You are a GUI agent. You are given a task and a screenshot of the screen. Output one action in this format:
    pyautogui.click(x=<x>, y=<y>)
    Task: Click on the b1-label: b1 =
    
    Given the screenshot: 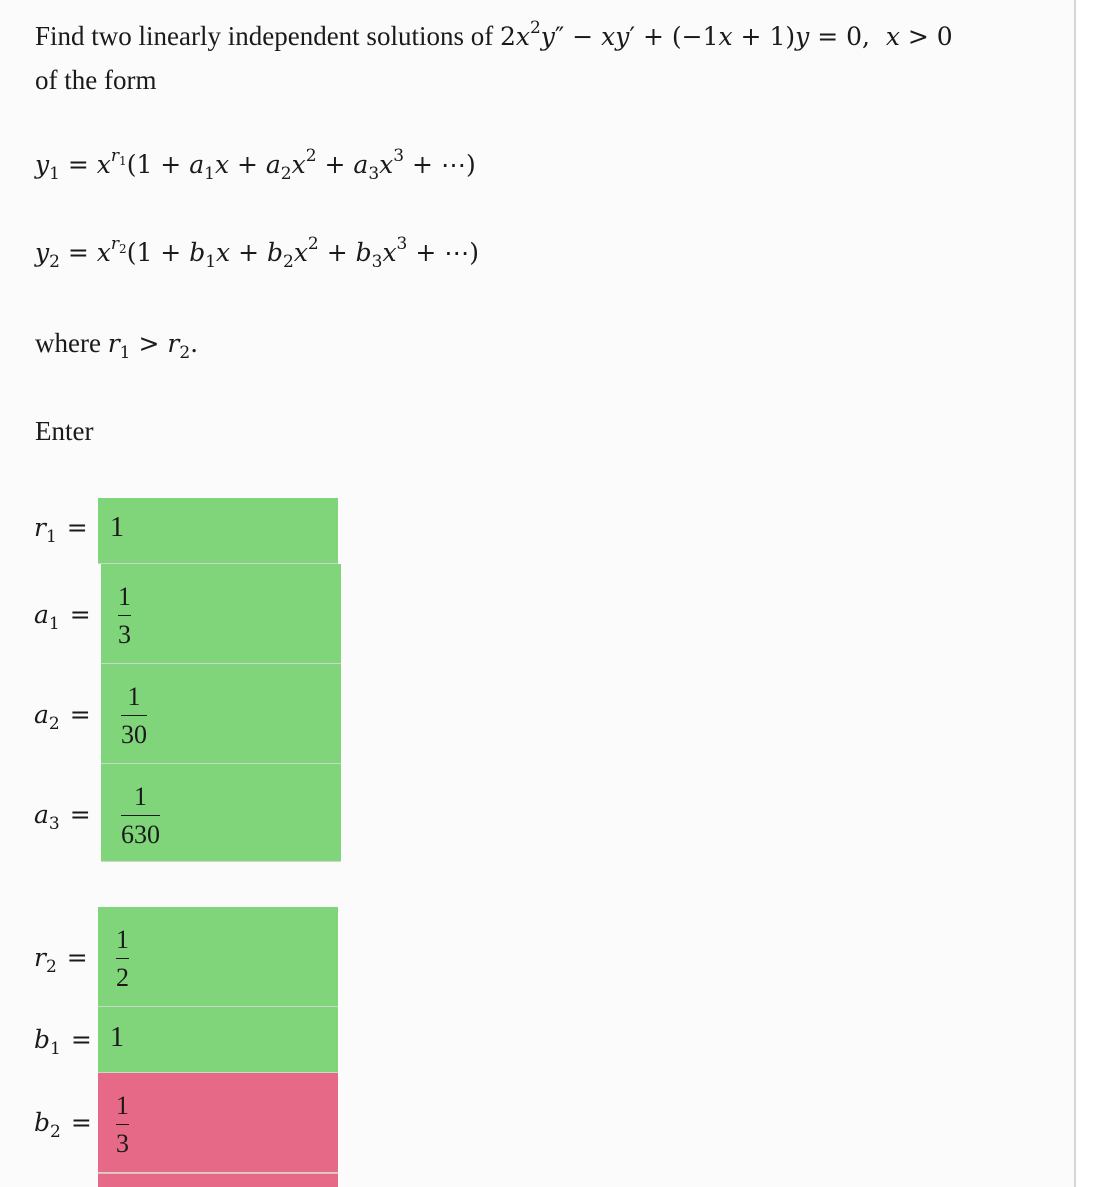 What is the action you would take?
    pyautogui.click(x=63, y=1042)
    